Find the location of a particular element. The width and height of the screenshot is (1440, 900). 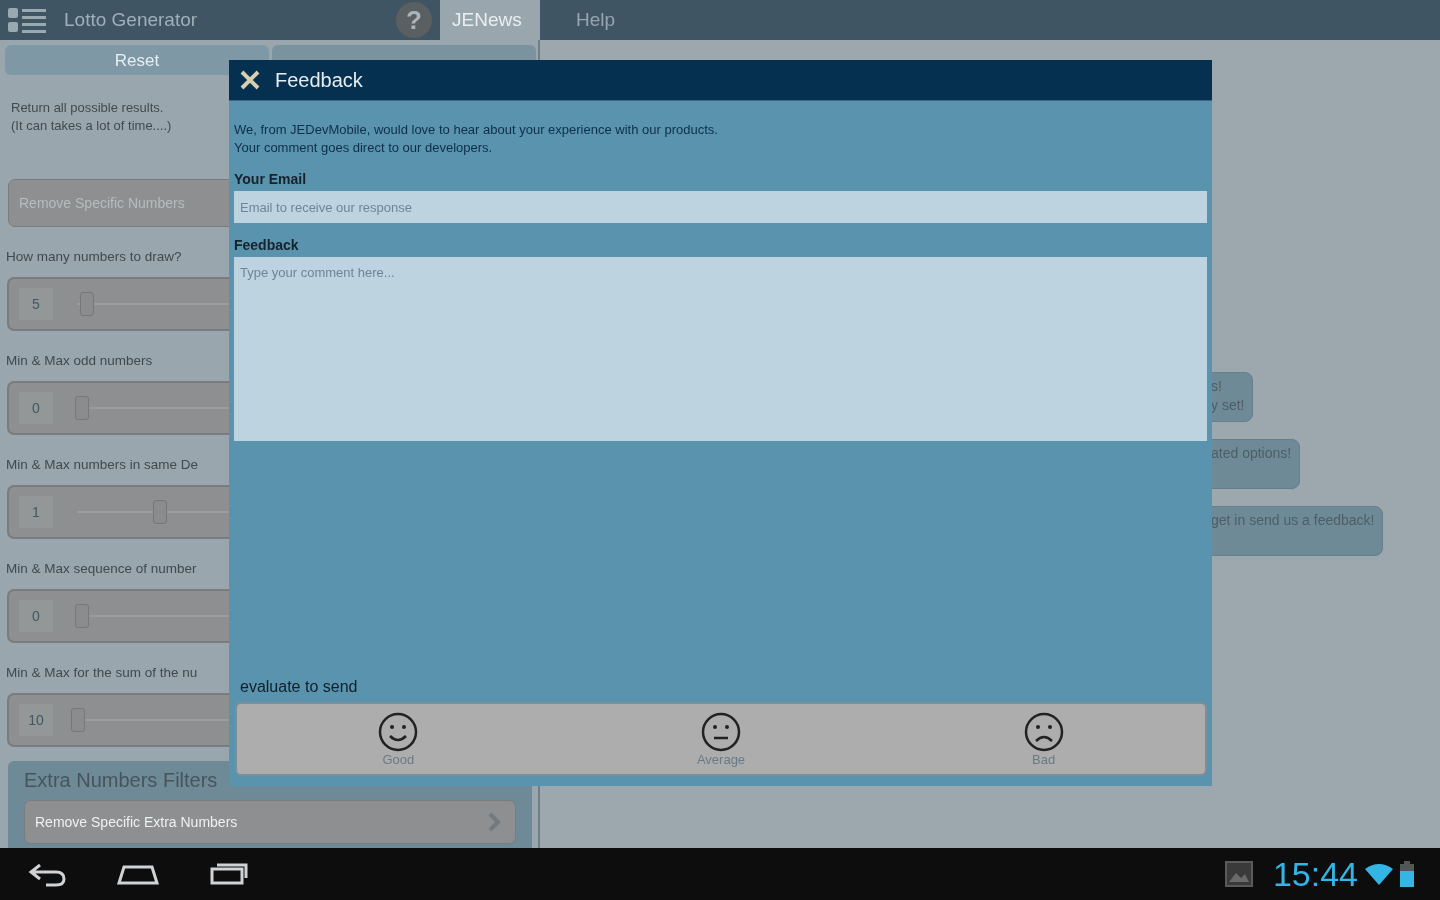

filter-label: Min & Max numbers in same De is located at coordinates (103, 465).